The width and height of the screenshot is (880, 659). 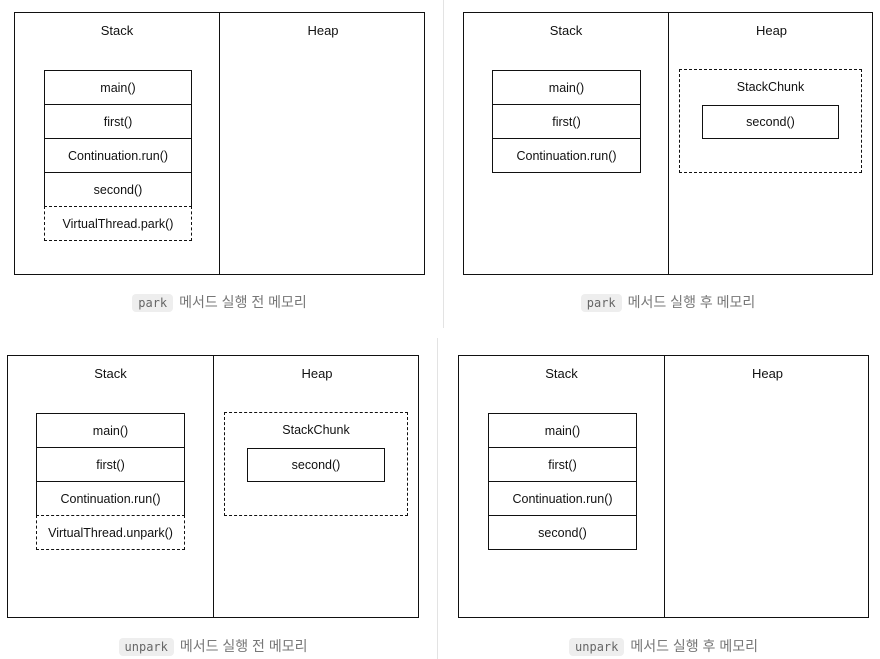 I want to click on caption: park 메서드 실행 후 메모리, so click(x=668, y=302).